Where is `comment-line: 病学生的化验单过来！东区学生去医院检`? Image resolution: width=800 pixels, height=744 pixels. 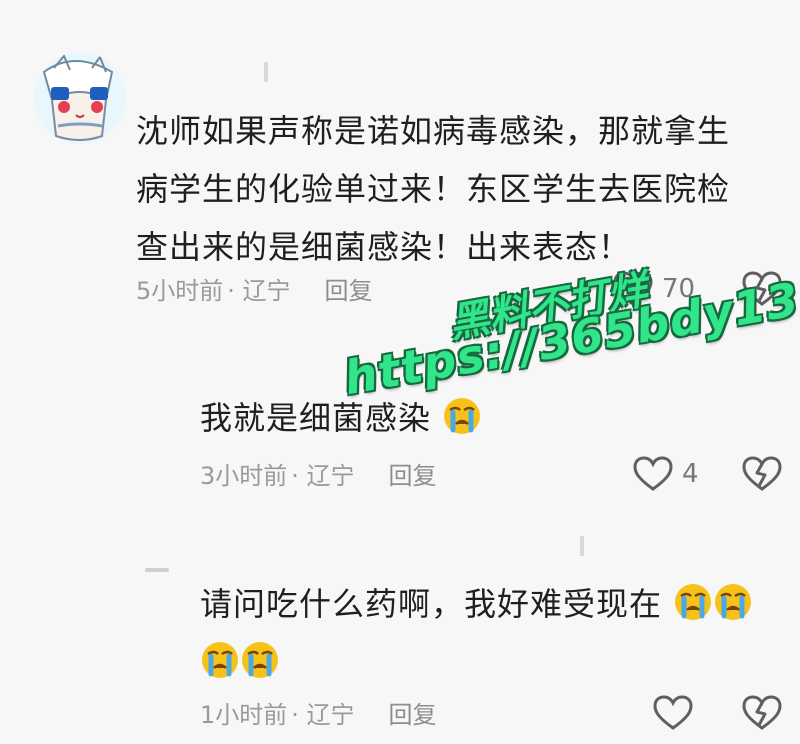
comment-line: 病学生的化验单过来！东区学生去医院检 is located at coordinates (433, 189).